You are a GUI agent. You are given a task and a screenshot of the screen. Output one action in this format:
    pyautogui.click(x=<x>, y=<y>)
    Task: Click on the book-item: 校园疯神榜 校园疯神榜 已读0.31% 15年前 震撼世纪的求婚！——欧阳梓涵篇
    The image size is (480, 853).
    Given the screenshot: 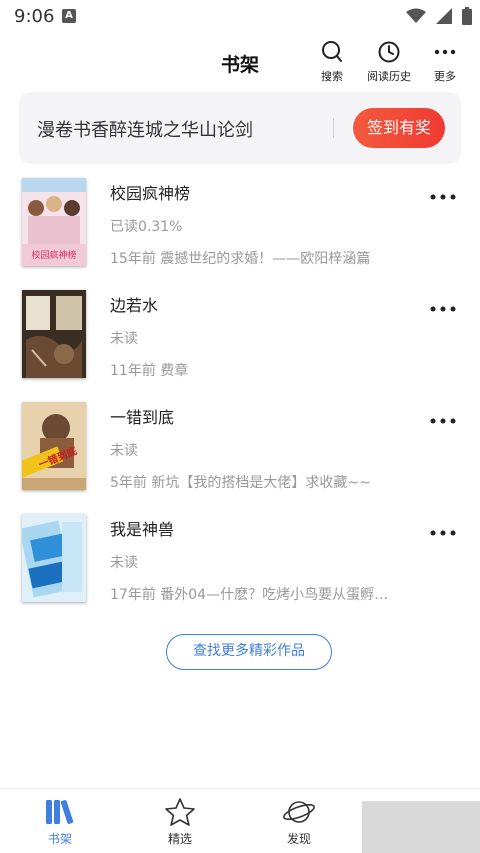 What is the action you would take?
    pyautogui.click(x=240, y=228)
    